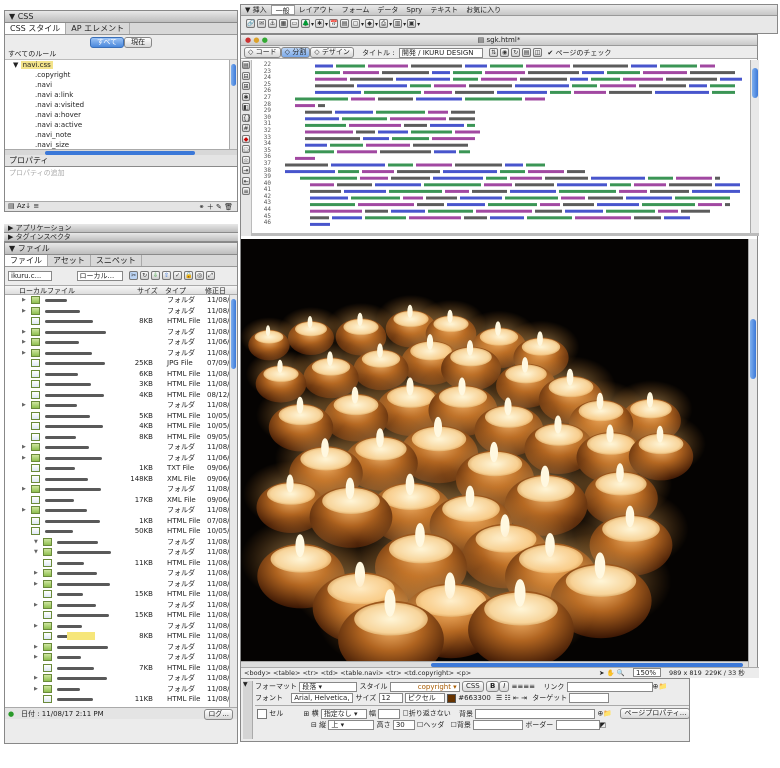 The height and width of the screenshot is (768, 780). Describe the element at coordinates (121, 479) in the screenshot. I see `file-row: 148KB XML File 09/06/11` at that location.